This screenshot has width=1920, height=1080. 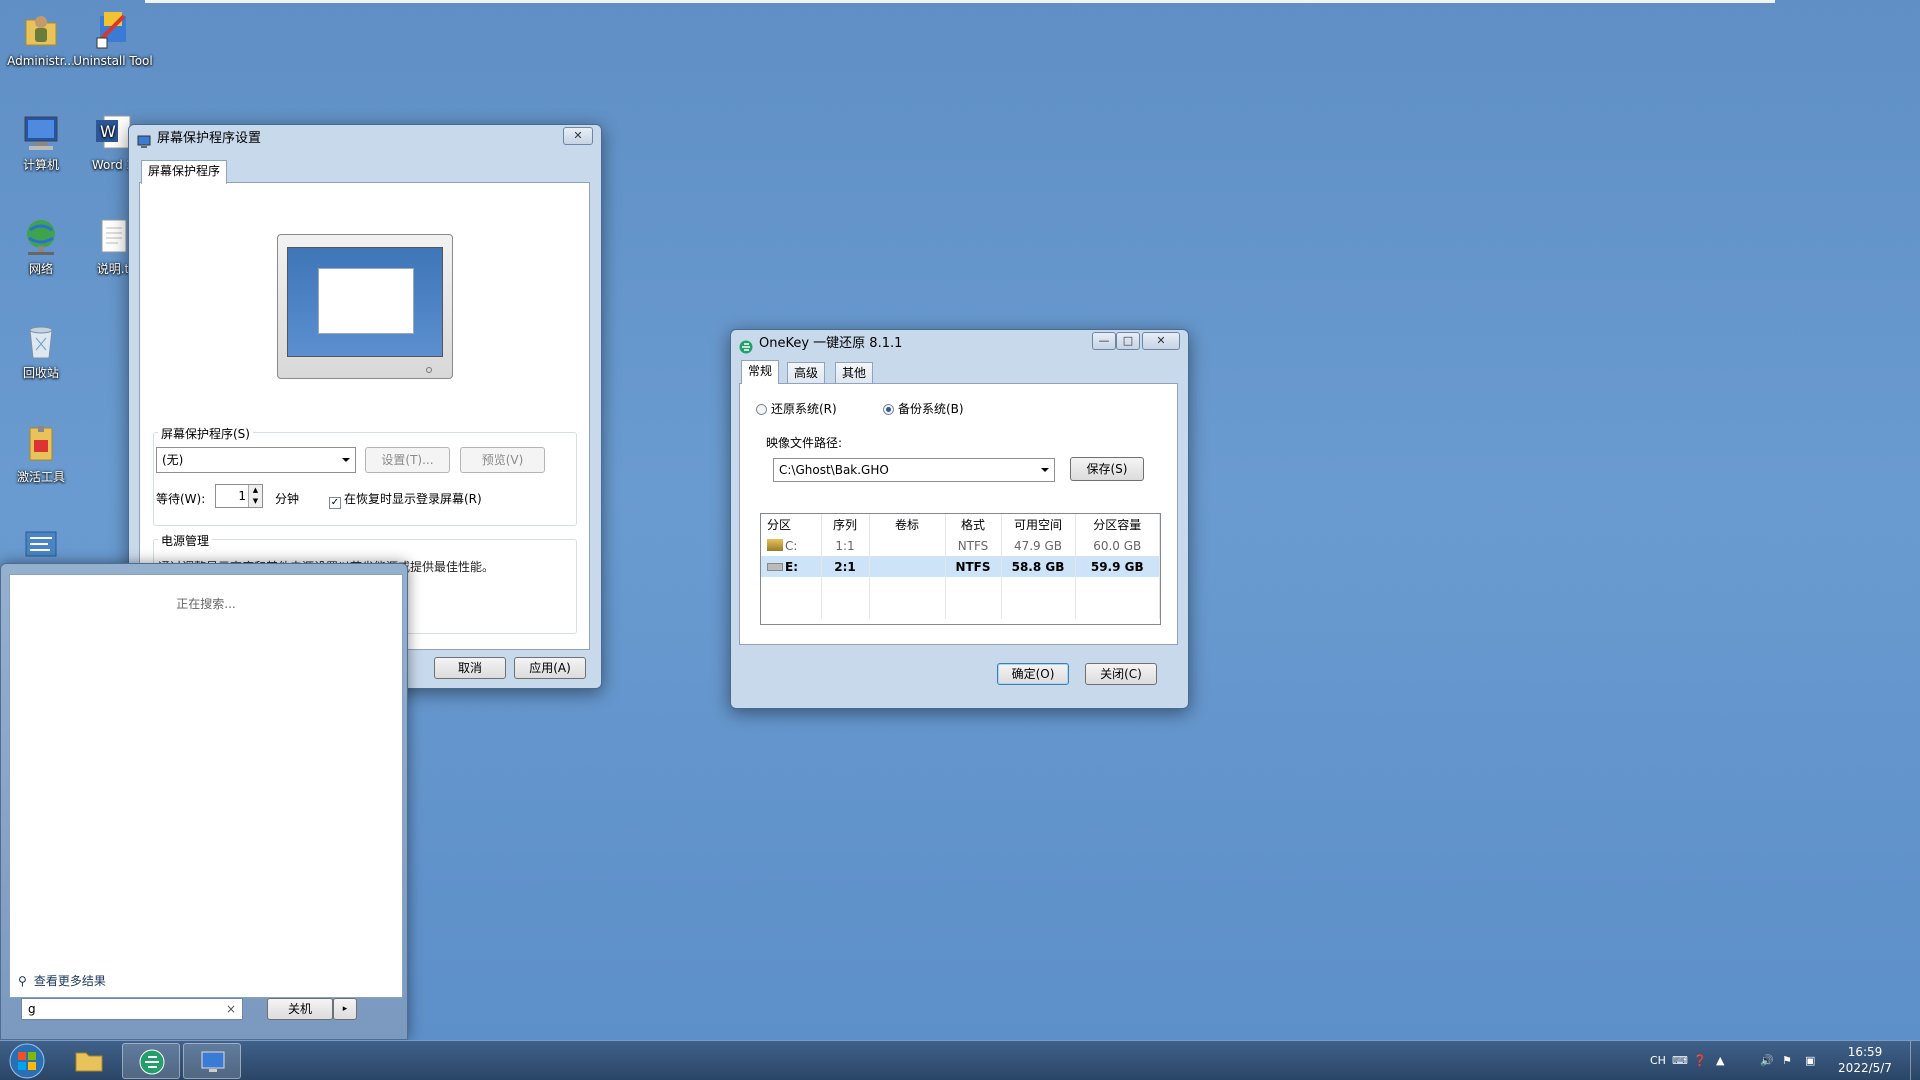 I want to click on column-header: 卷标, so click(x=907, y=524).